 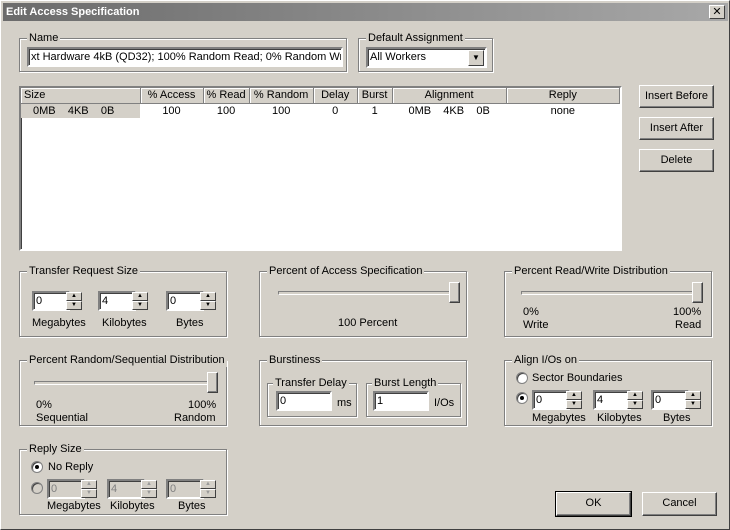 What do you see at coordinates (619, 418) in the screenshot?
I see `align-kilobytes-label: Kilobytes` at bounding box center [619, 418].